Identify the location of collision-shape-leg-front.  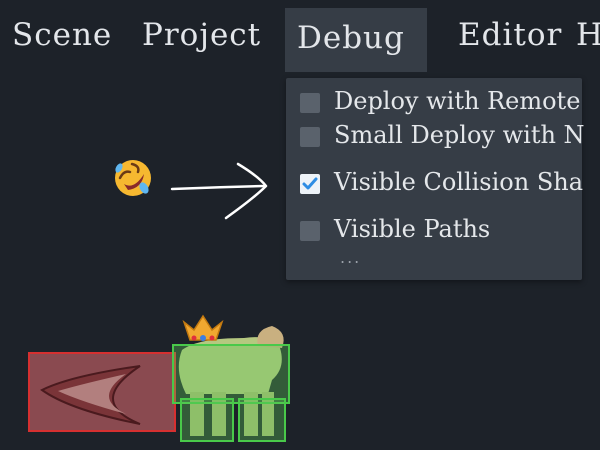
(207, 420).